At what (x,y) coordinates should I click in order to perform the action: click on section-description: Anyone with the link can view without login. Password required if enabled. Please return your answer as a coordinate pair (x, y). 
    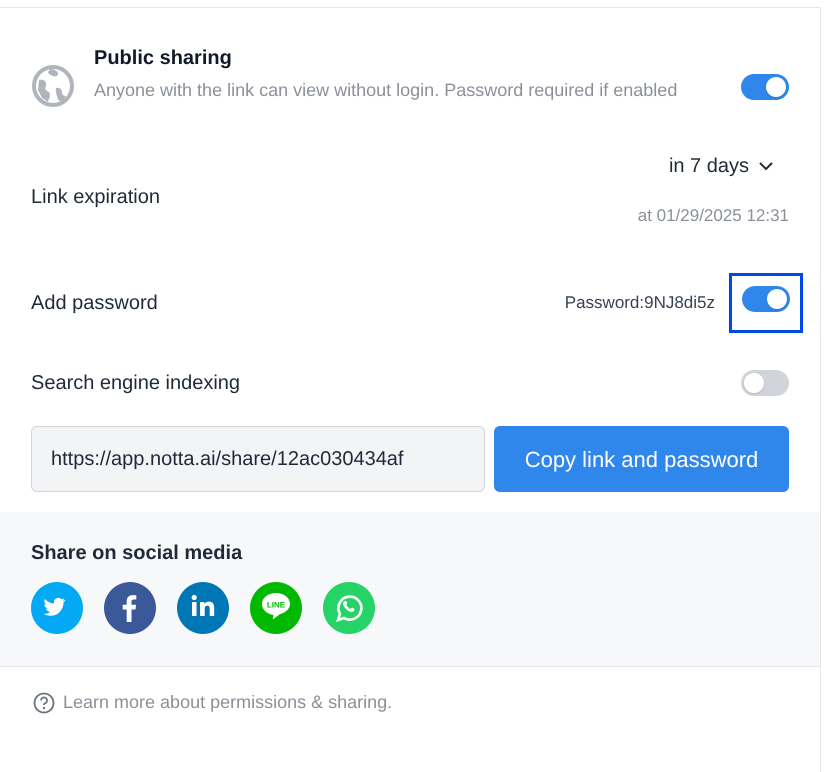
    Looking at the image, I should click on (386, 90).